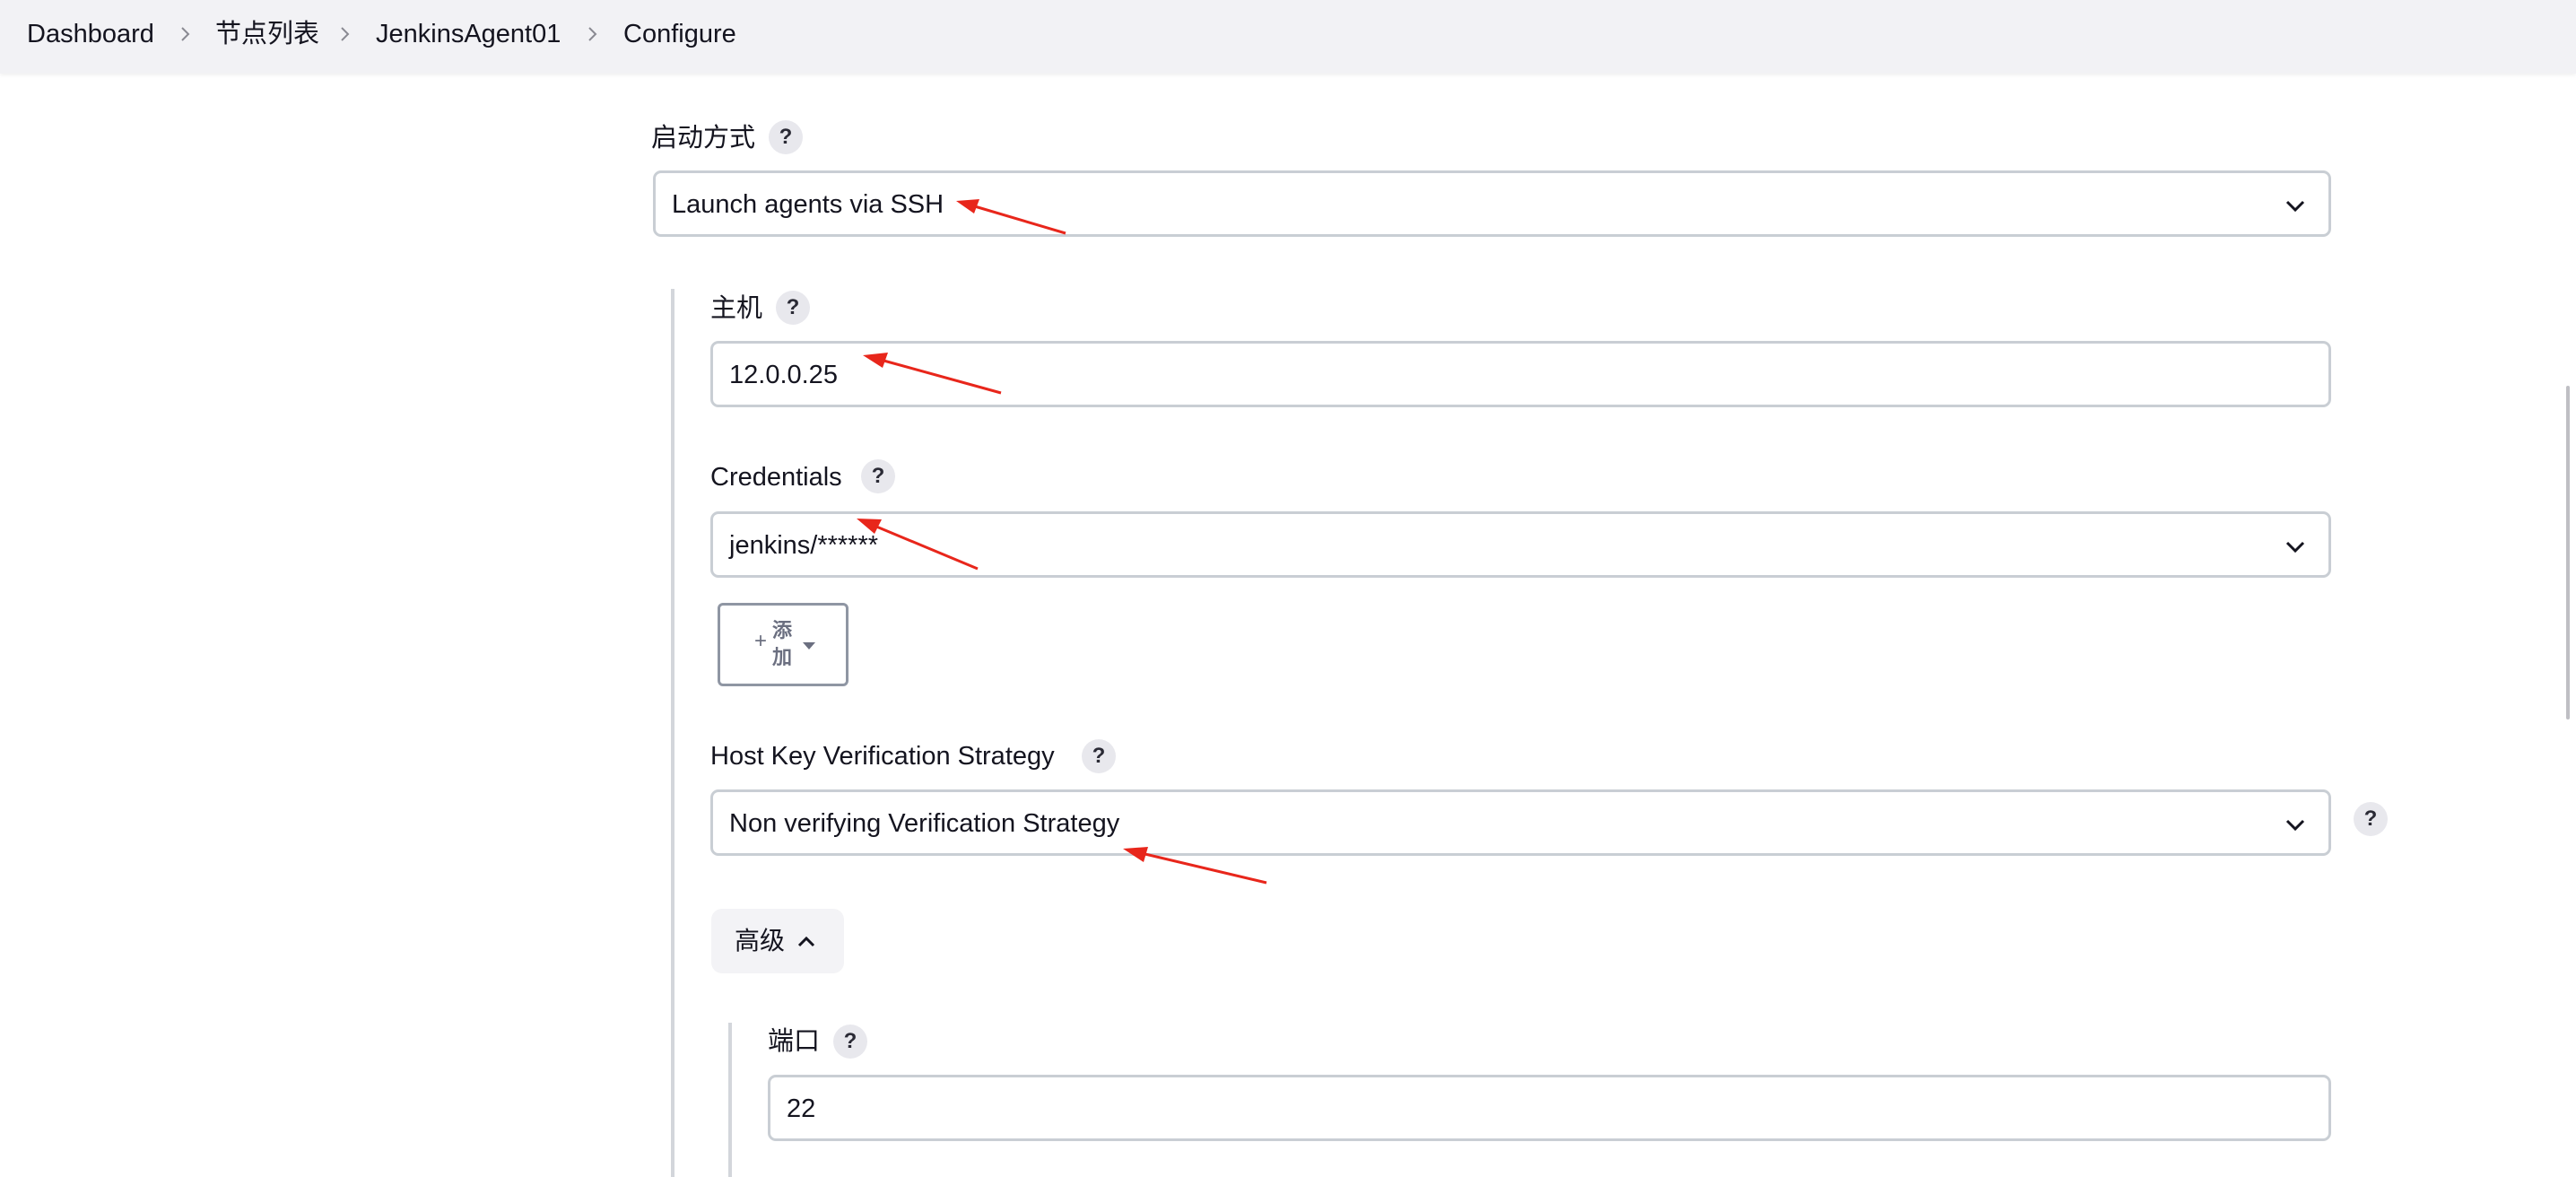 The width and height of the screenshot is (2576, 1177). Describe the element at coordinates (1062, 542) in the screenshot. I see `annotation-arrows` at that location.